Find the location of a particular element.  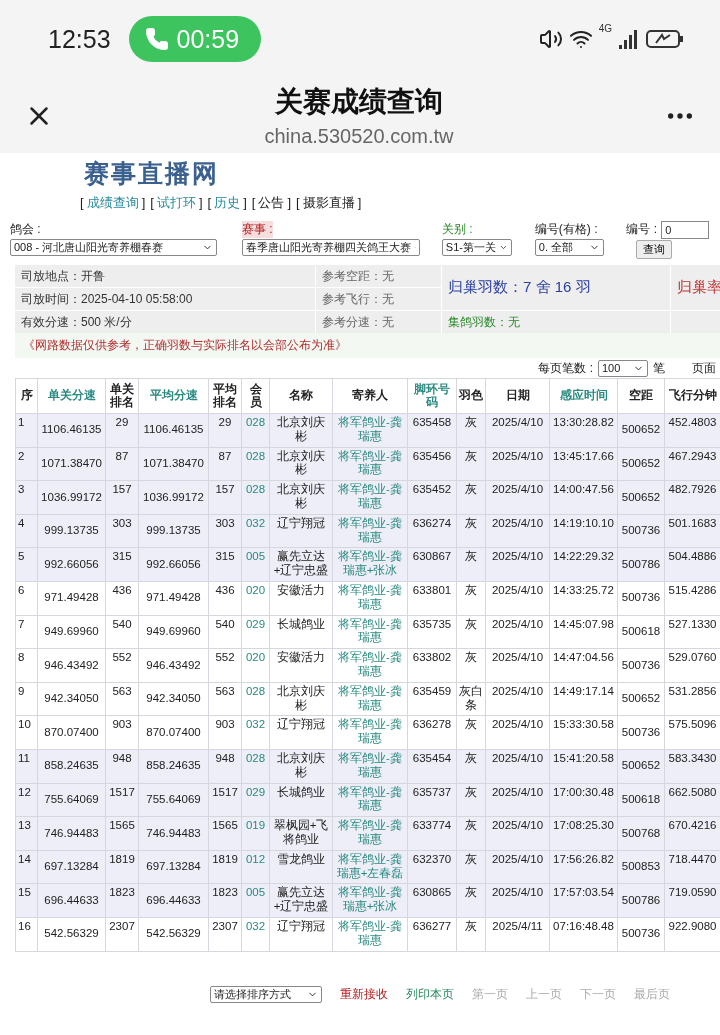

table-cell: 1823 is located at coordinates (225, 900).